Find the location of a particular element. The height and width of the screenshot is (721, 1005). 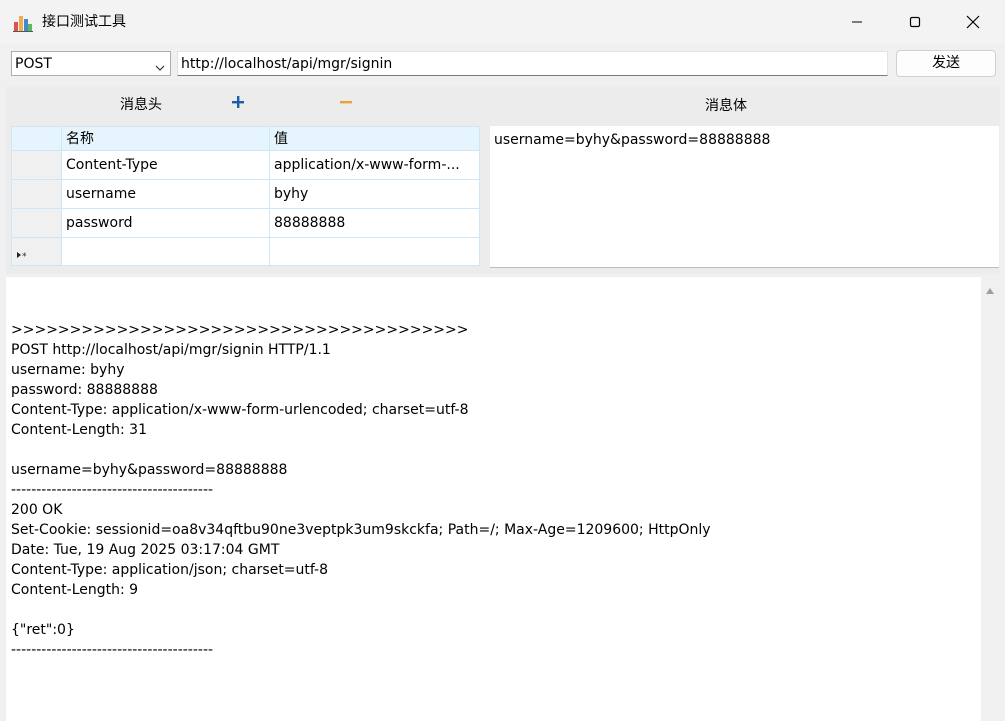

add-header-button is located at coordinates (238, 104).